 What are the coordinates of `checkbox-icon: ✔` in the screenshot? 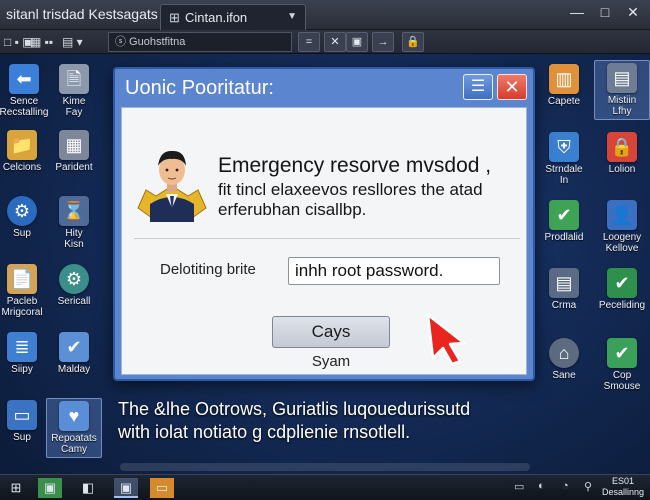 It's located at (622, 353).